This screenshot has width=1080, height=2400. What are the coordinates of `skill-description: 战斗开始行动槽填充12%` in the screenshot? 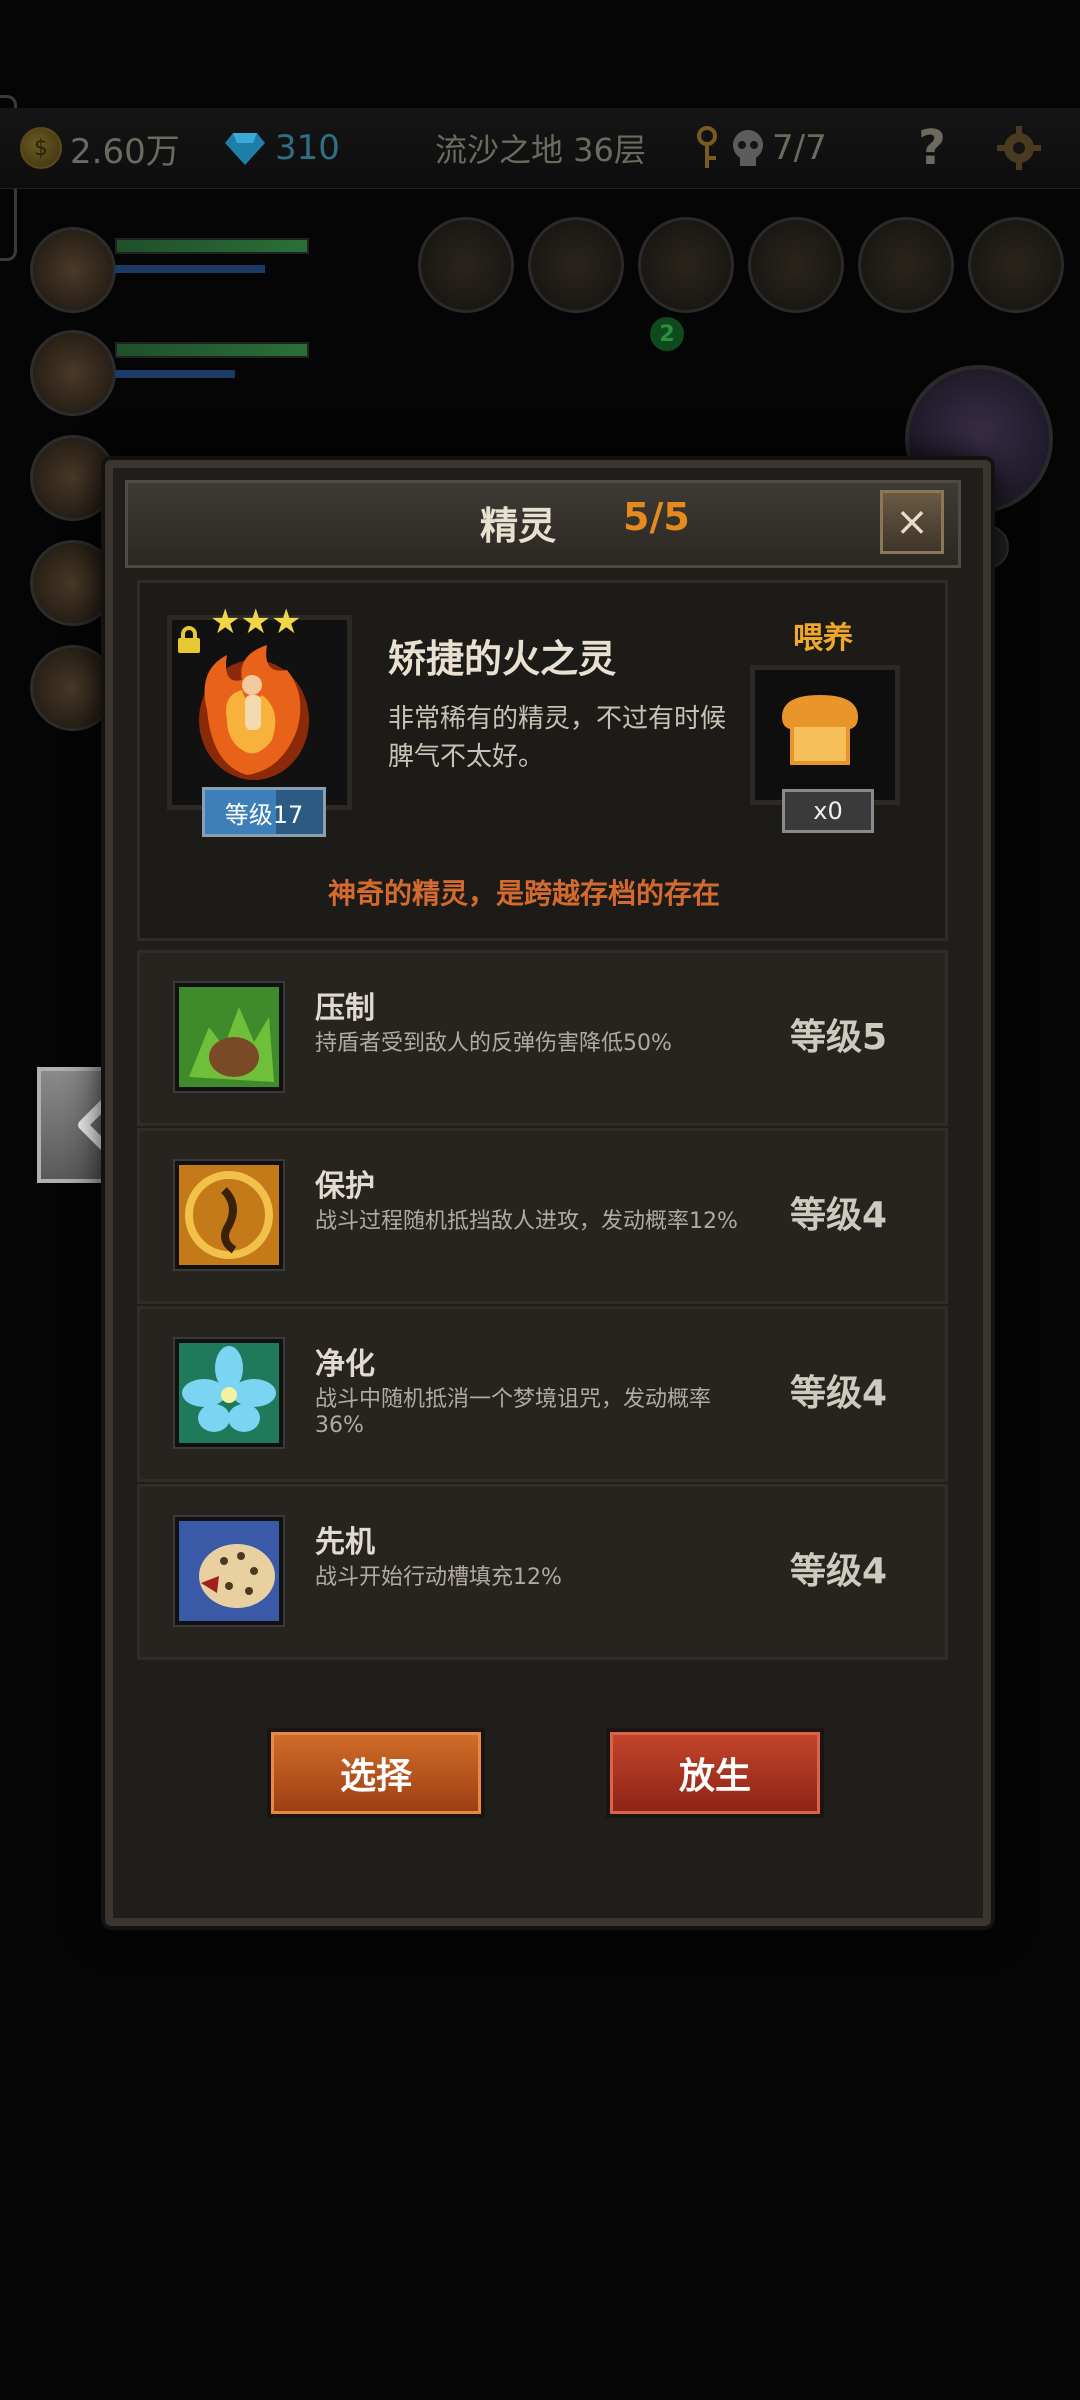 It's located at (438, 1577).